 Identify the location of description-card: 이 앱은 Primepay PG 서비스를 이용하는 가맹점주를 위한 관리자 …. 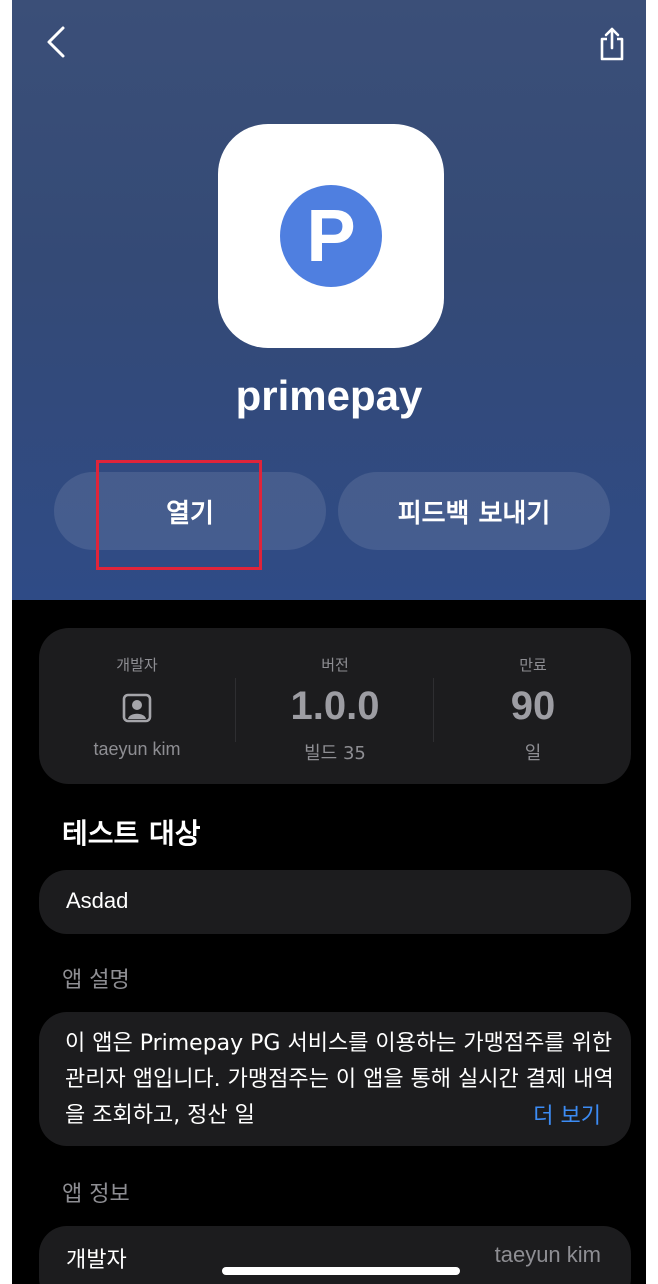
(335, 1079).